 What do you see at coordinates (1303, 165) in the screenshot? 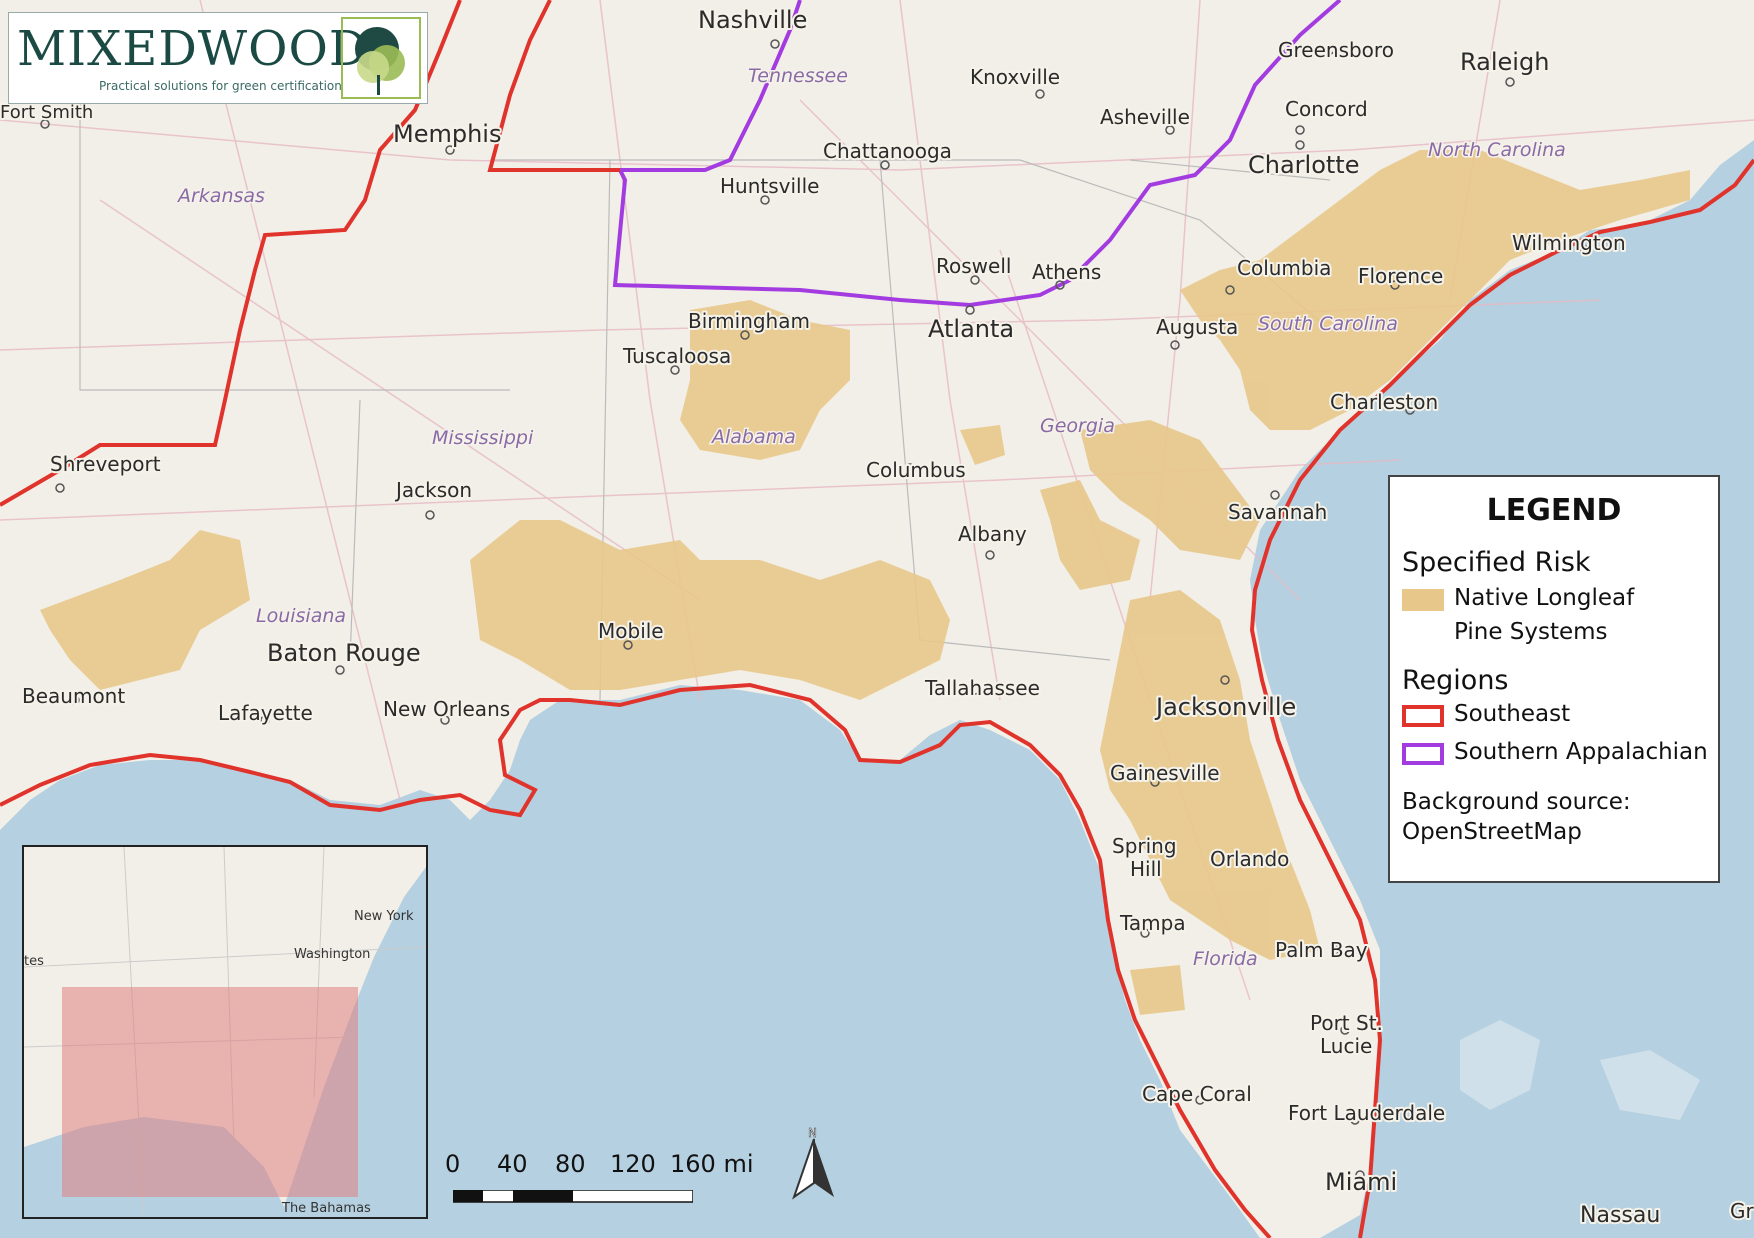
I see `city-label-charlotte: Charlotte` at bounding box center [1303, 165].